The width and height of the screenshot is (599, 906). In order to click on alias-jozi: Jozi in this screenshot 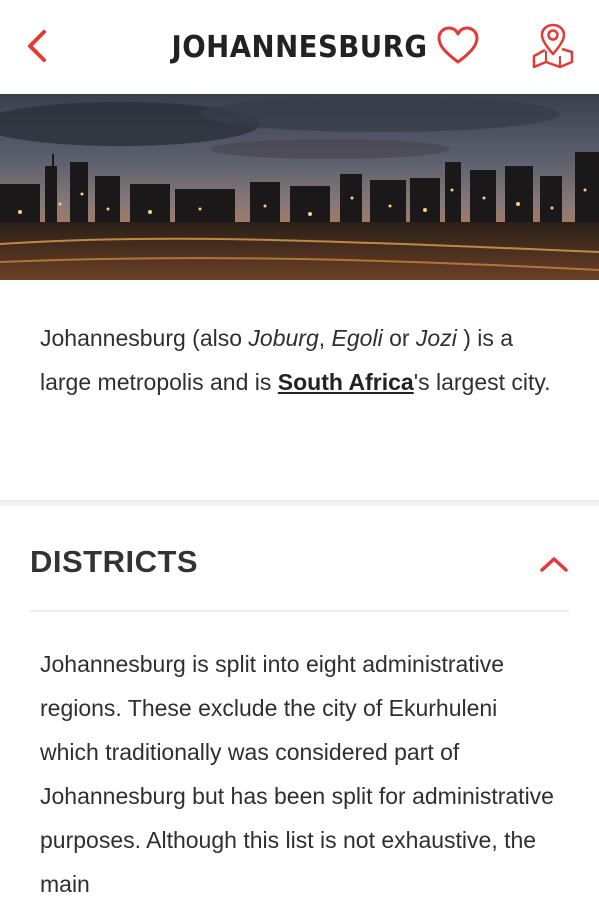, I will do `click(436, 338)`.